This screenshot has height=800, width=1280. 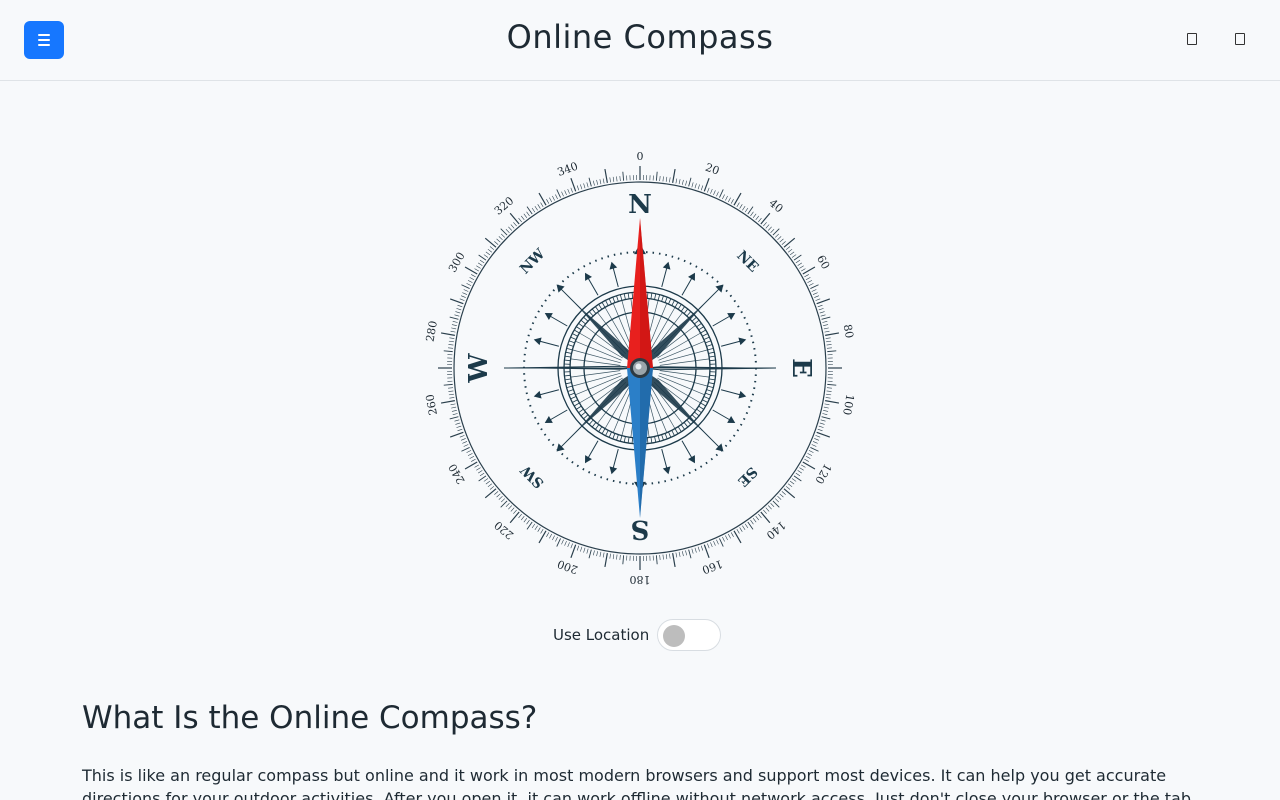 What do you see at coordinates (689, 635) in the screenshot?
I see `location-toggle` at bounding box center [689, 635].